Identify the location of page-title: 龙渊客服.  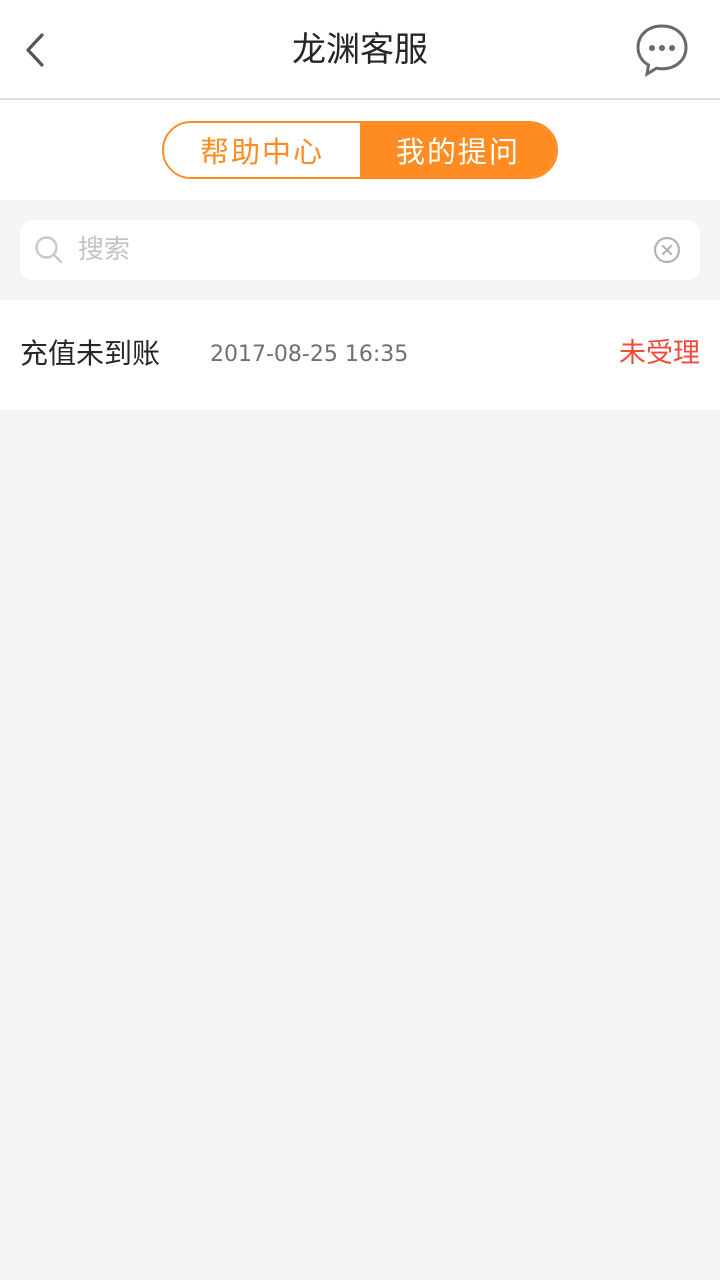
(360, 50).